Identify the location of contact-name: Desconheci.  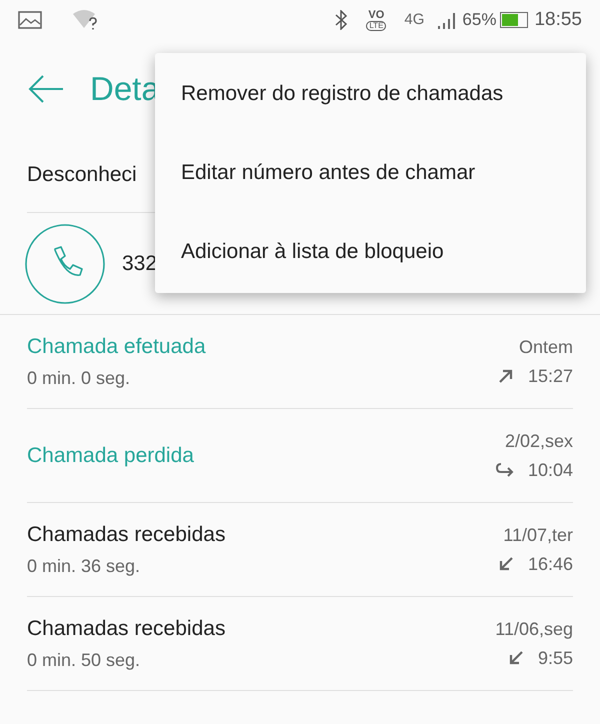
(82, 175).